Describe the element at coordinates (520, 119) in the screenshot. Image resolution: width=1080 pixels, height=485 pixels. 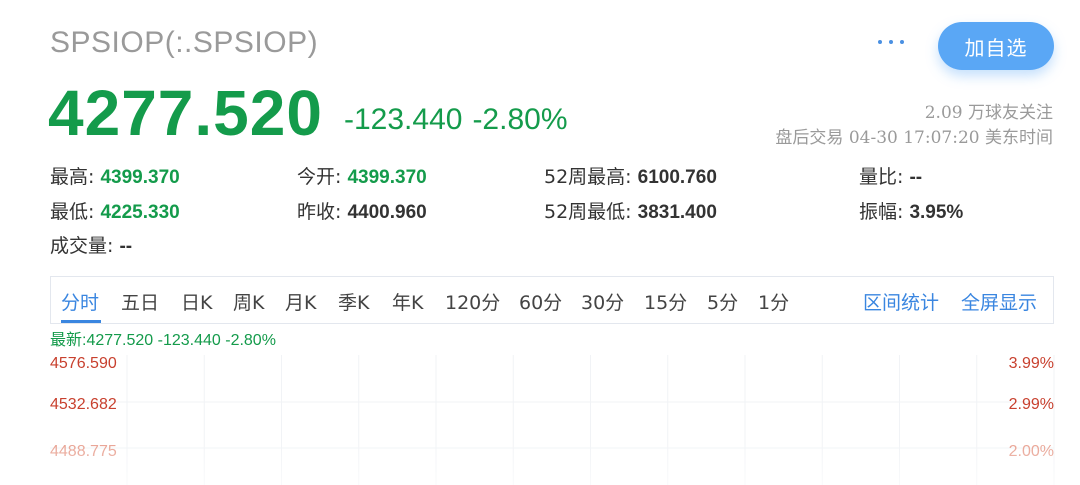
I see `change-percent: -2.80%` at that location.